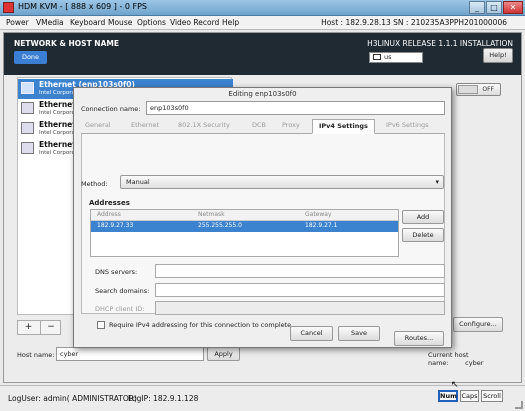  Describe the element at coordinates (423, 217) in the screenshot. I see `add-address-button: Add` at that location.